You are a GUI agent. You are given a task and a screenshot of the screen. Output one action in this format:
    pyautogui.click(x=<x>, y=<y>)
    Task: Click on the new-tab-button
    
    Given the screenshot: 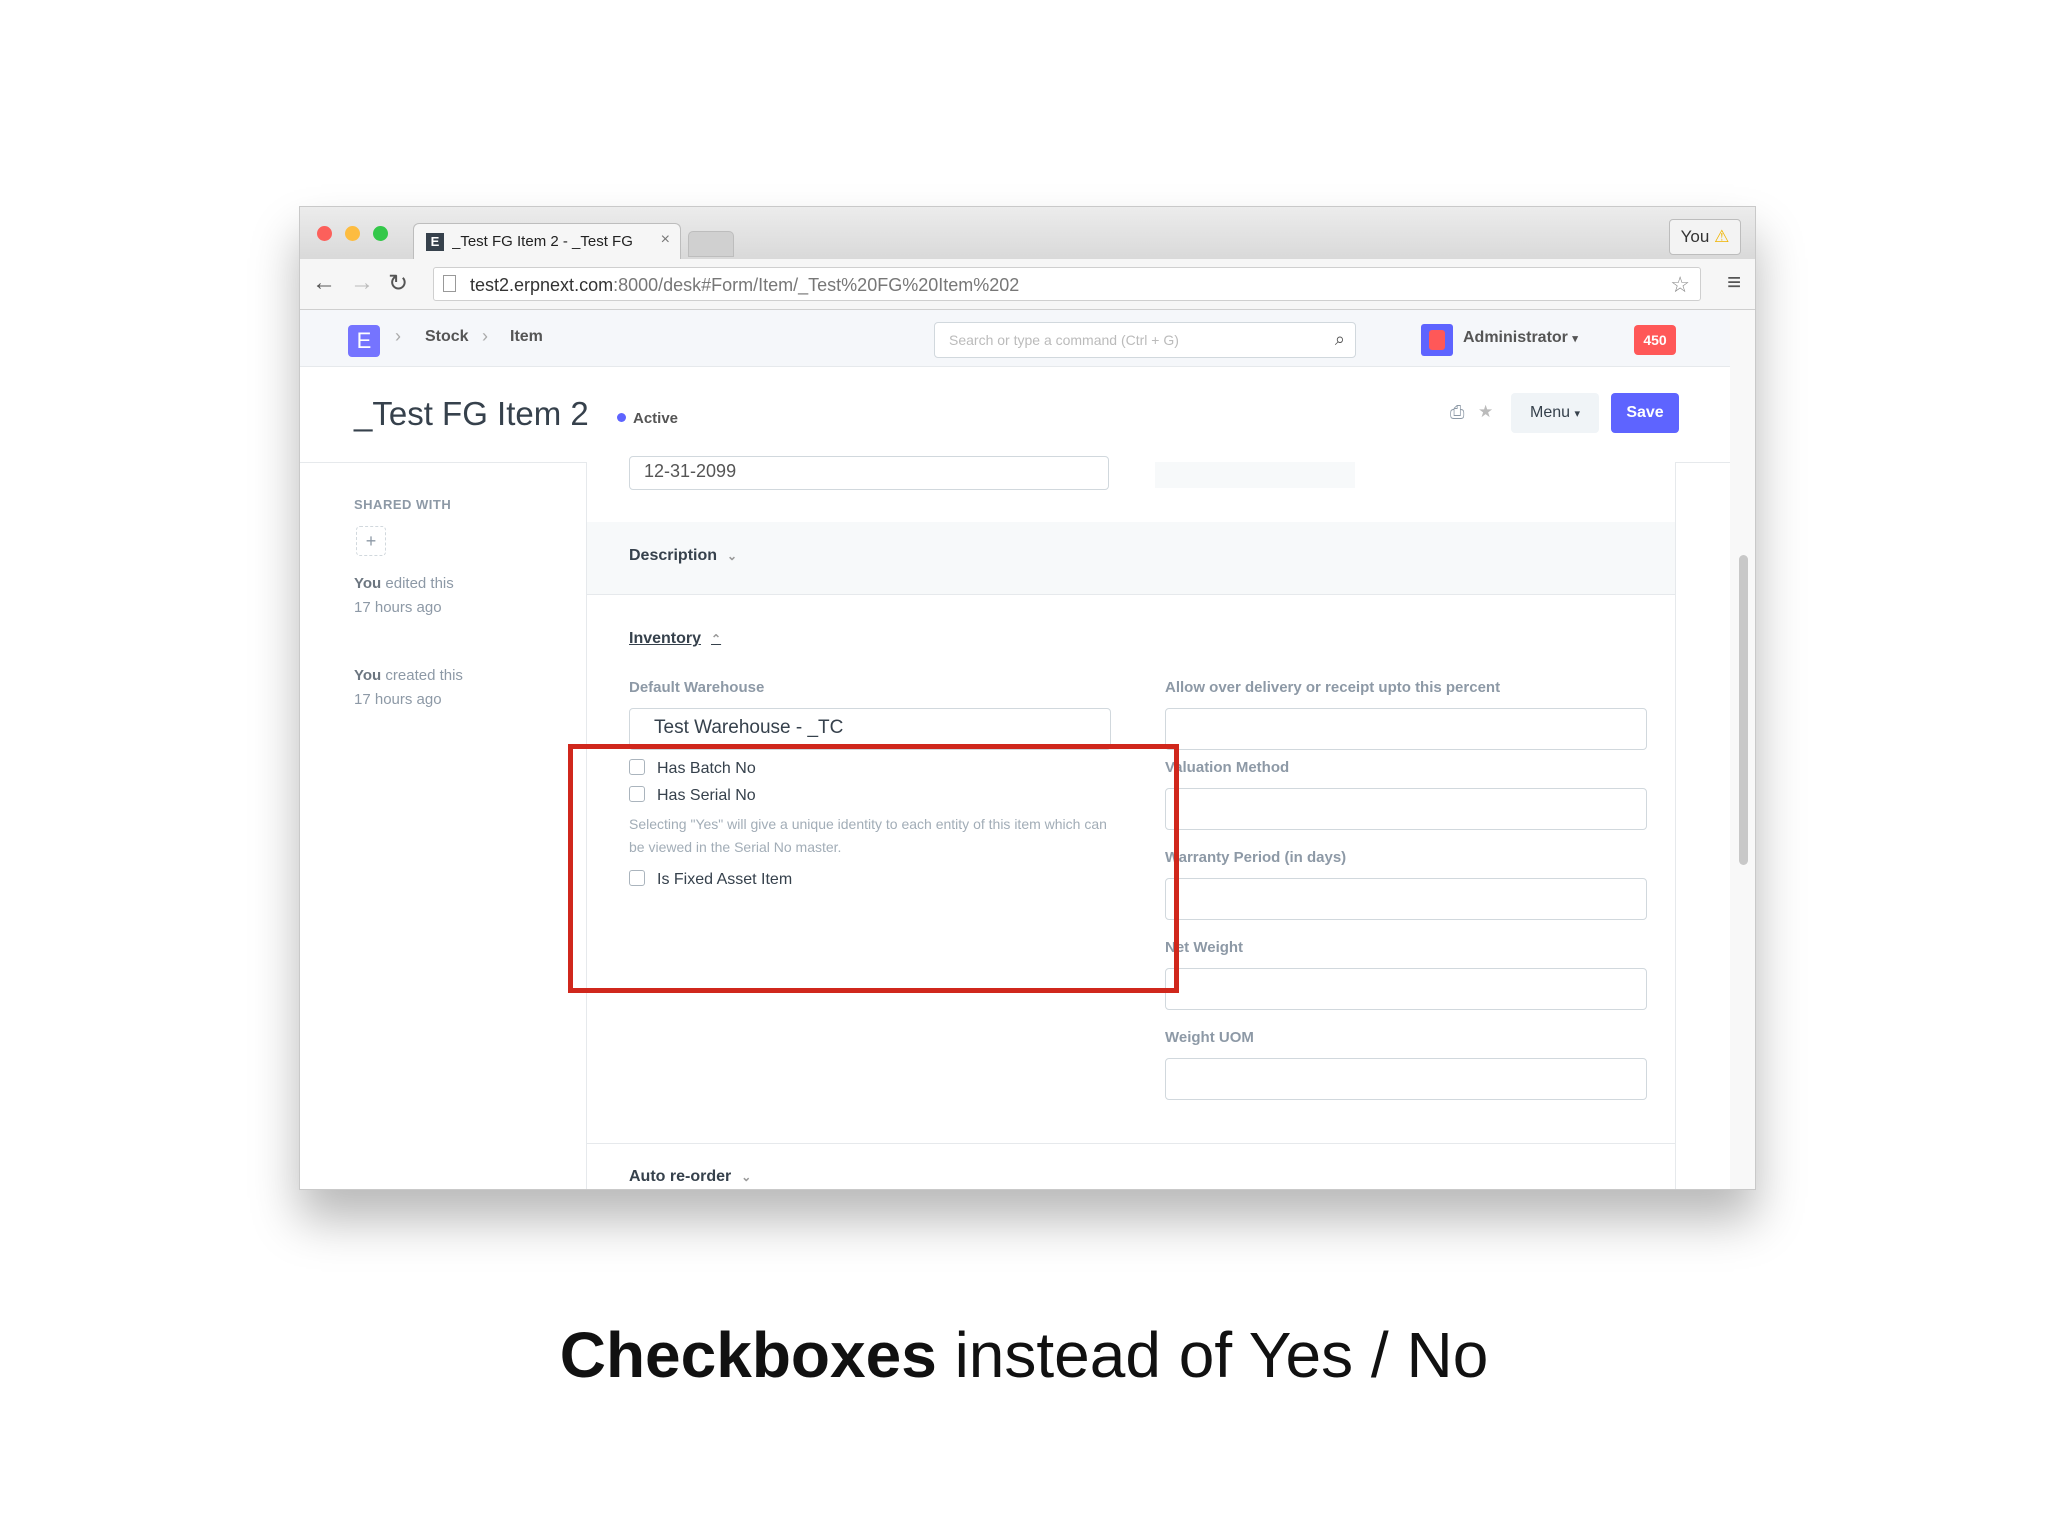 What is the action you would take?
    pyautogui.click(x=711, y=244)
    